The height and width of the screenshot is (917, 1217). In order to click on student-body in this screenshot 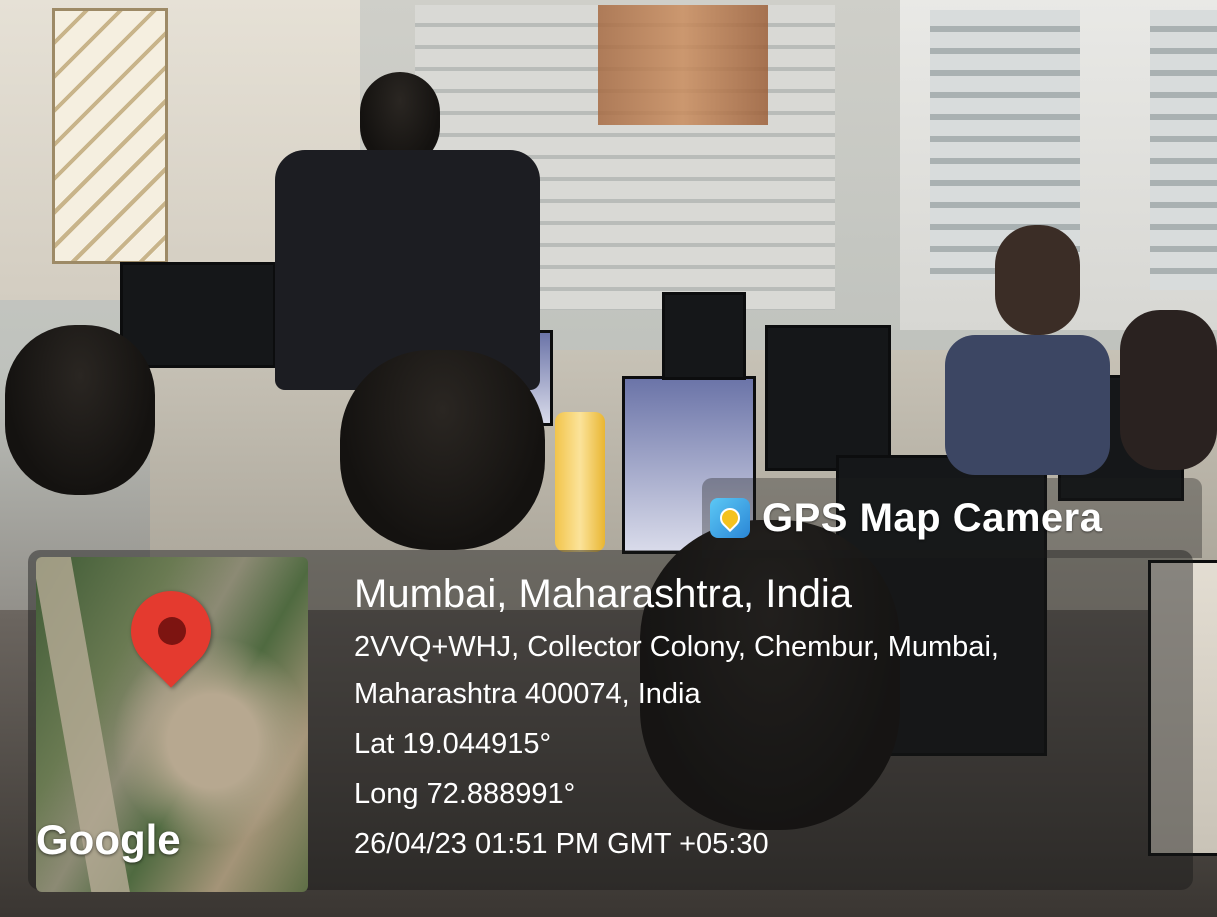, I will do `click(1027, 405)`.